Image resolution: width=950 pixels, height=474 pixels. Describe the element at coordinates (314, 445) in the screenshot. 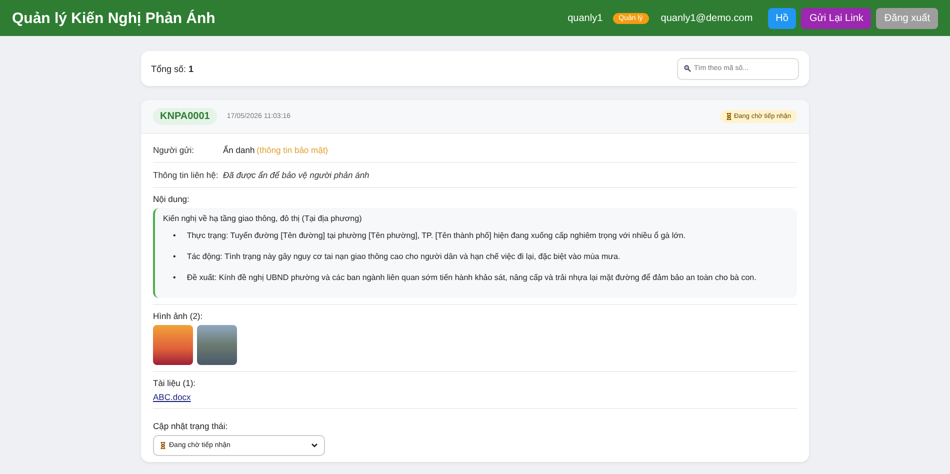

I see `chevron-down-icon` at that location.